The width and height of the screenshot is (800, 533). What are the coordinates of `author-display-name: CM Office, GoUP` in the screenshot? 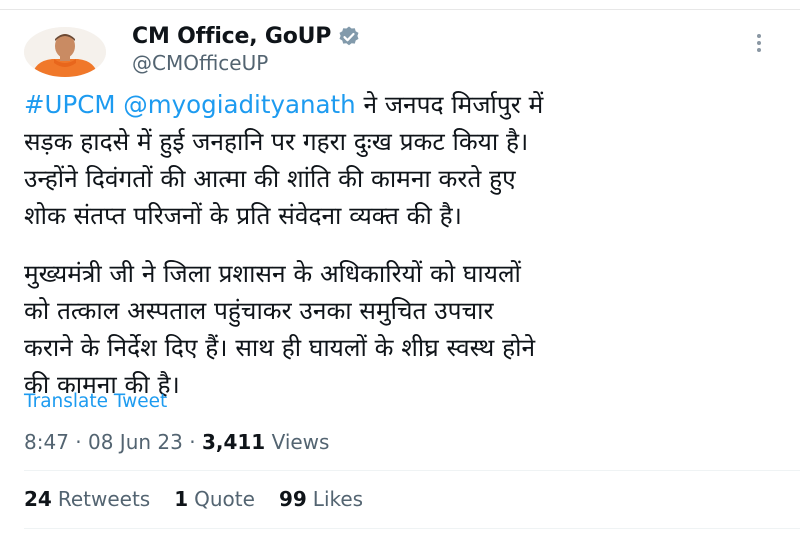 It's located at (231, 36).